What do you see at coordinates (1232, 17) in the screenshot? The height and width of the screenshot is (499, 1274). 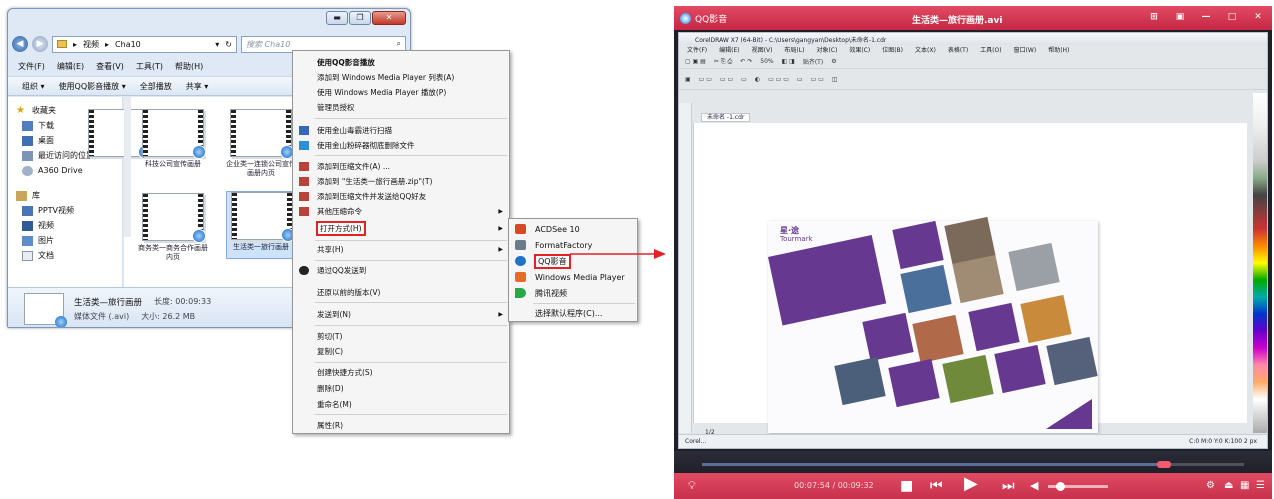 I see `player-maximize-button: □` at bounding box center [1232, 17].